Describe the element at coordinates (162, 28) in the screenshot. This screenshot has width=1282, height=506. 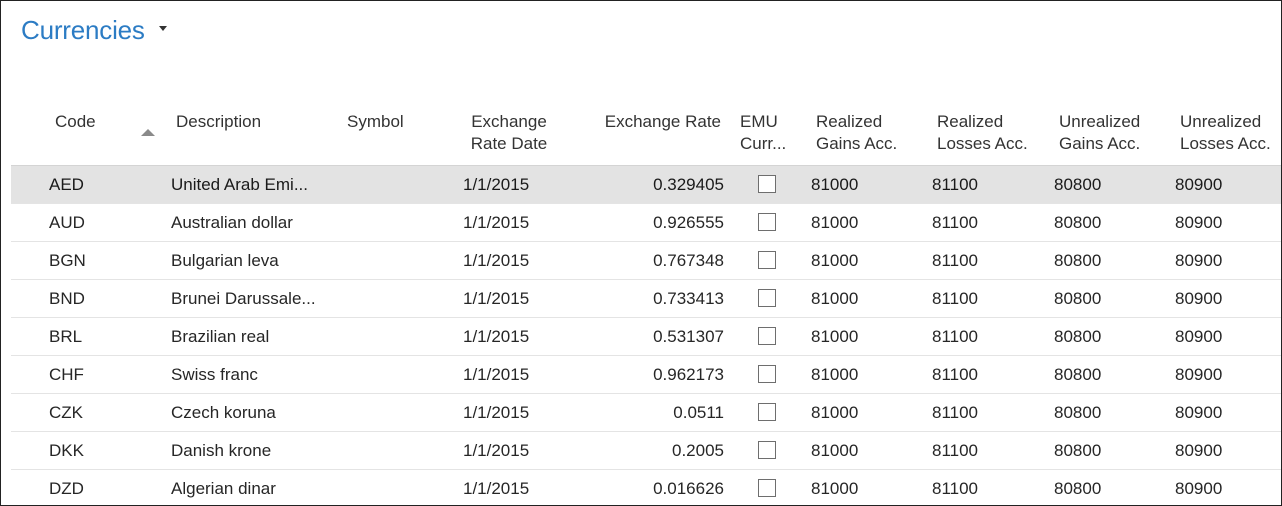
I see `title-menu-caret-icon` at that location.